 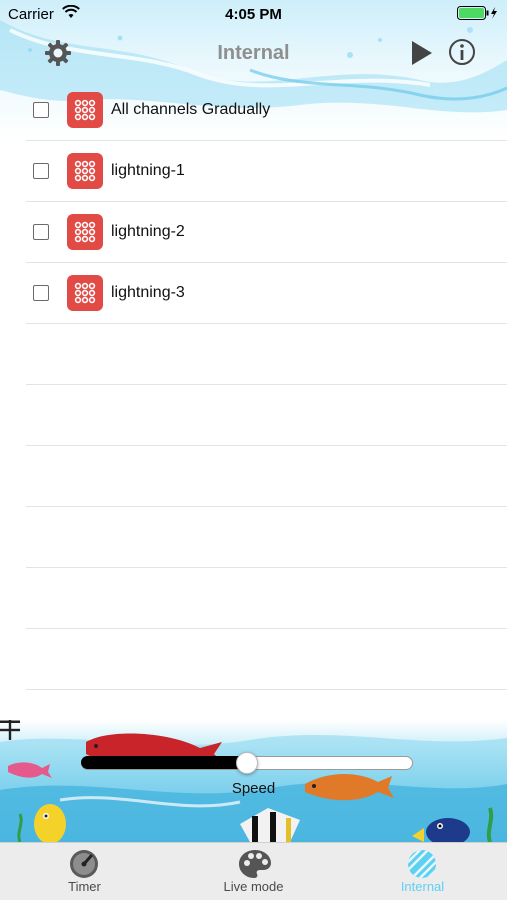 I want to click on item-label: lightning-1, so click(x=148, y=170).